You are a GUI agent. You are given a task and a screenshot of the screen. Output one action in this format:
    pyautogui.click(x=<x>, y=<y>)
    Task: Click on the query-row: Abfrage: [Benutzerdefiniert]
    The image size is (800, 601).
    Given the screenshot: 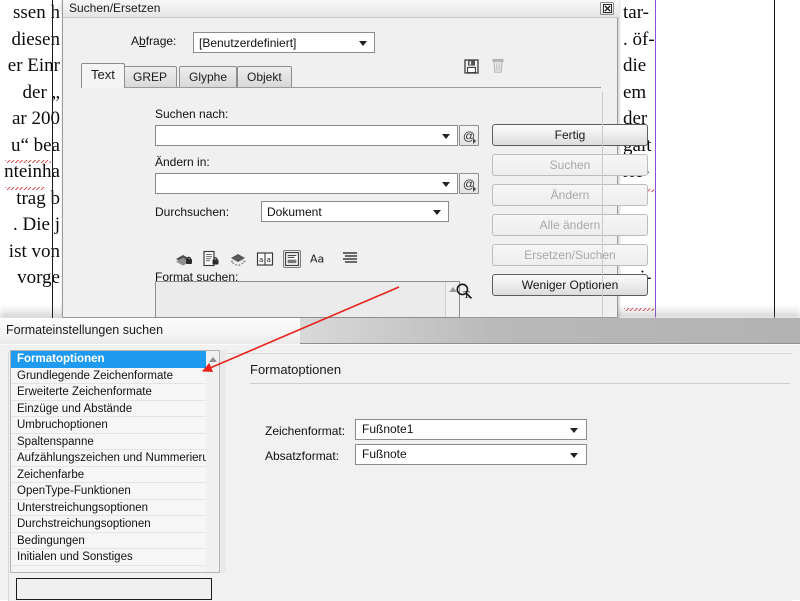 What is the action you would take?
    pyautogui.click(x=341, y=41)
    